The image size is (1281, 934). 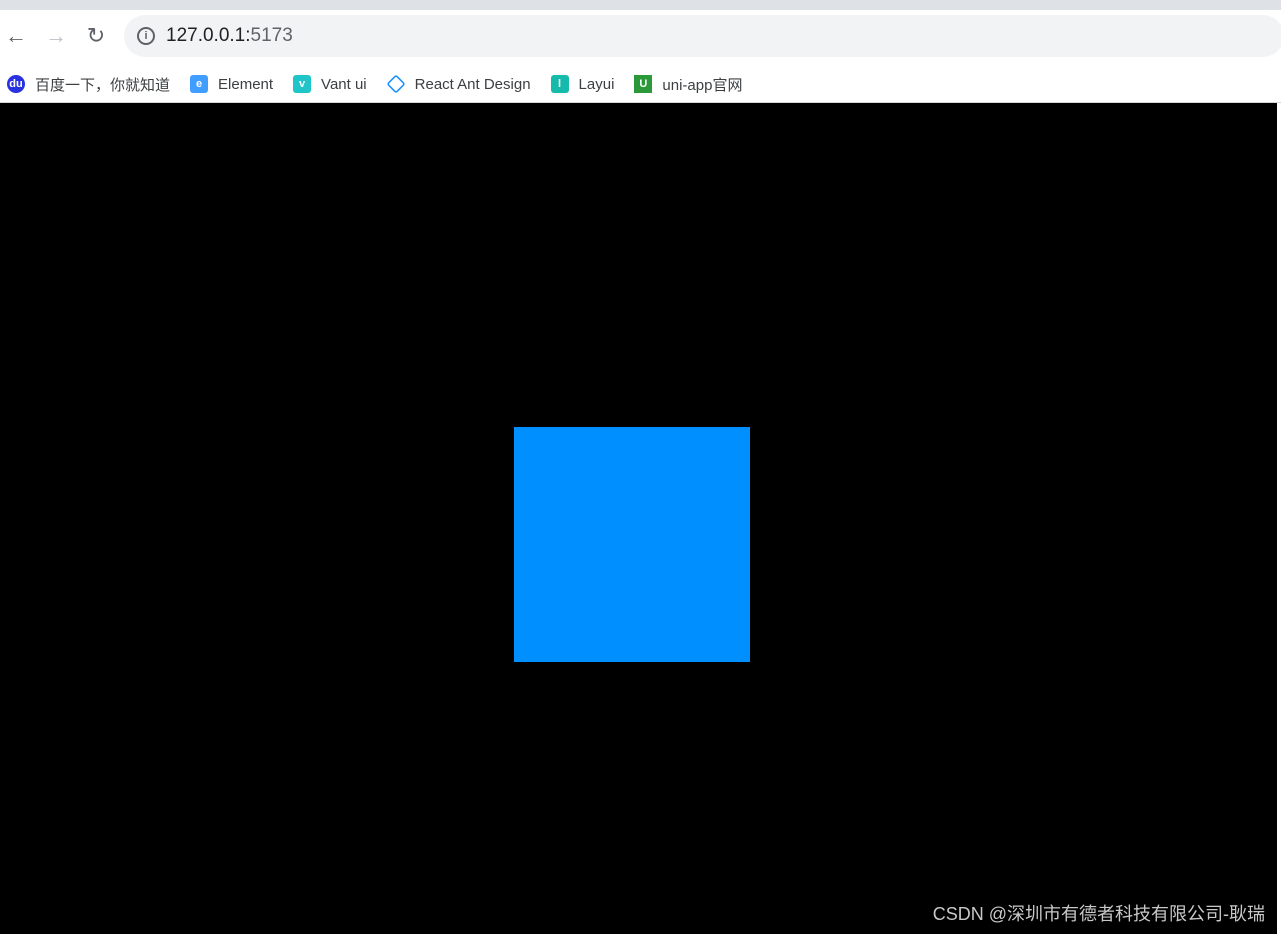 What do you see at coordinates (344, 84) in the screenshot?
I see `bookmark-label: Vant ui` at bounding box center [344, 84].